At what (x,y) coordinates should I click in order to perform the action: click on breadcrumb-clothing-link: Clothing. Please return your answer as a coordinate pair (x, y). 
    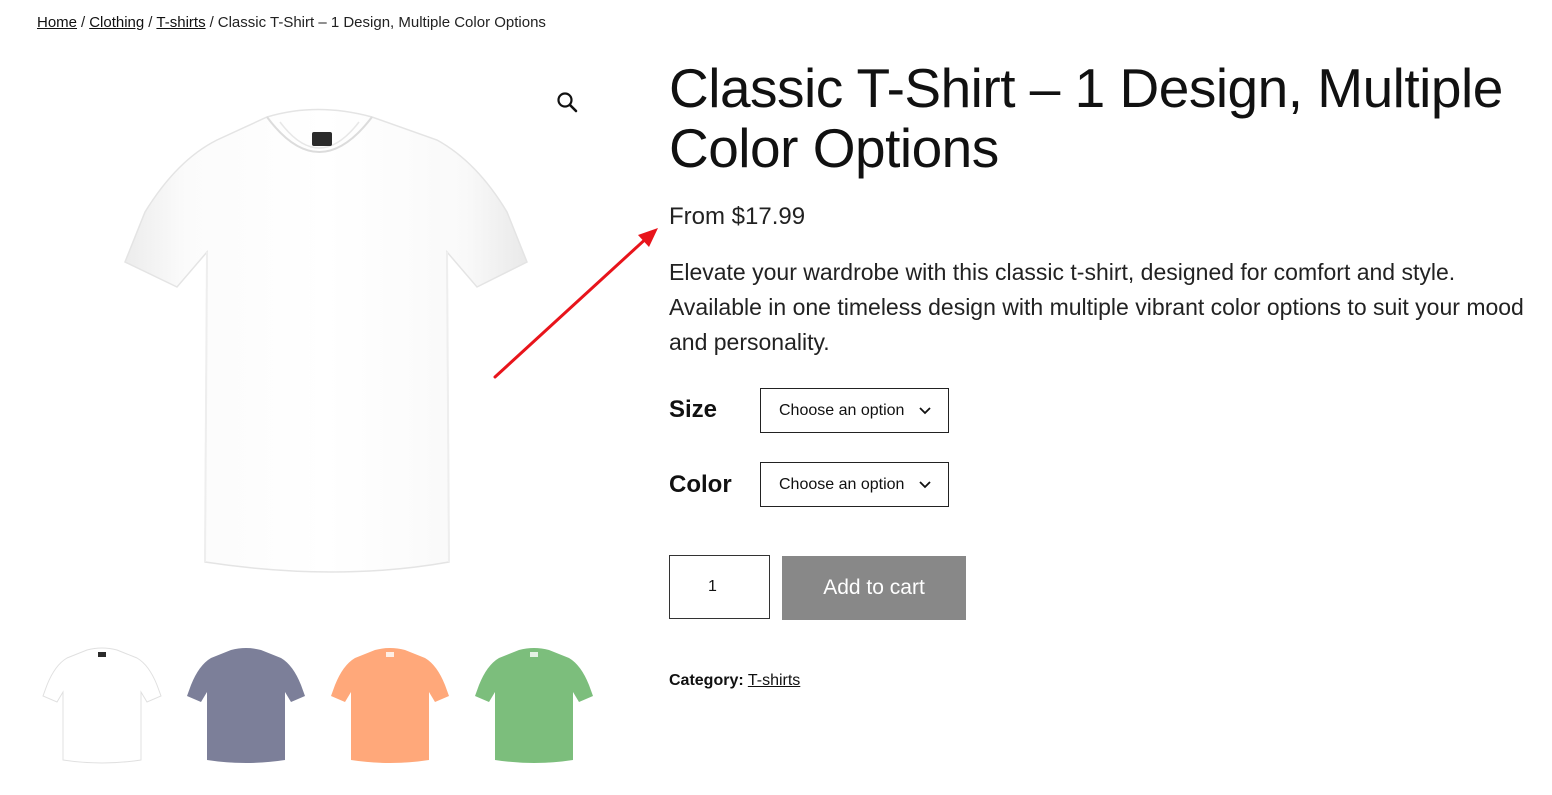
    Looking at the image, I should click on (116, 22).